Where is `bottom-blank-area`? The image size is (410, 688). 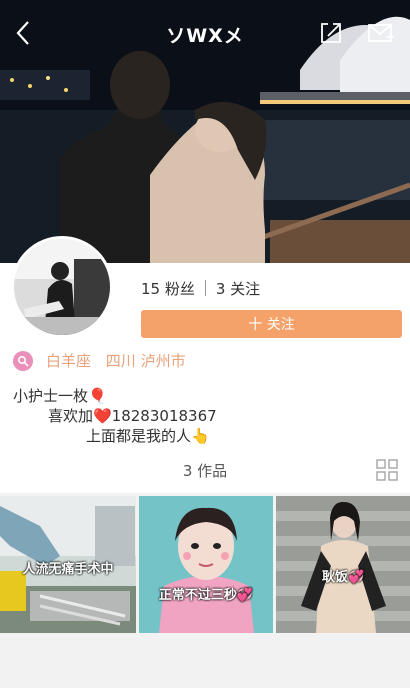
bottom-blank-area is located at coordinates (205, 660).